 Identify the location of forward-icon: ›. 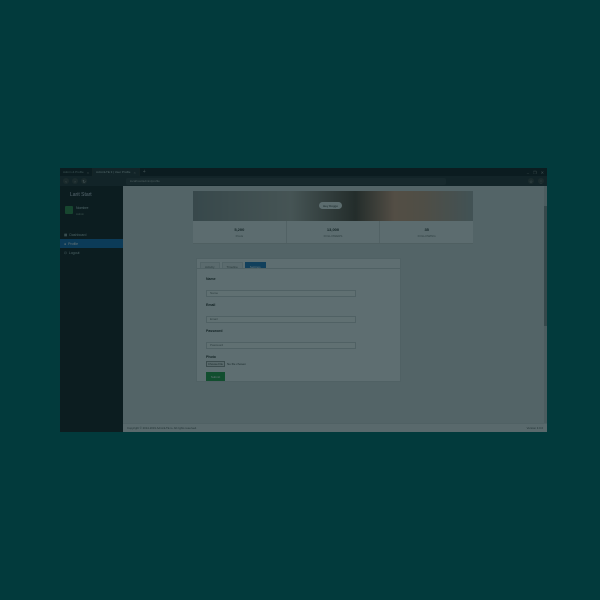
(75, 181).